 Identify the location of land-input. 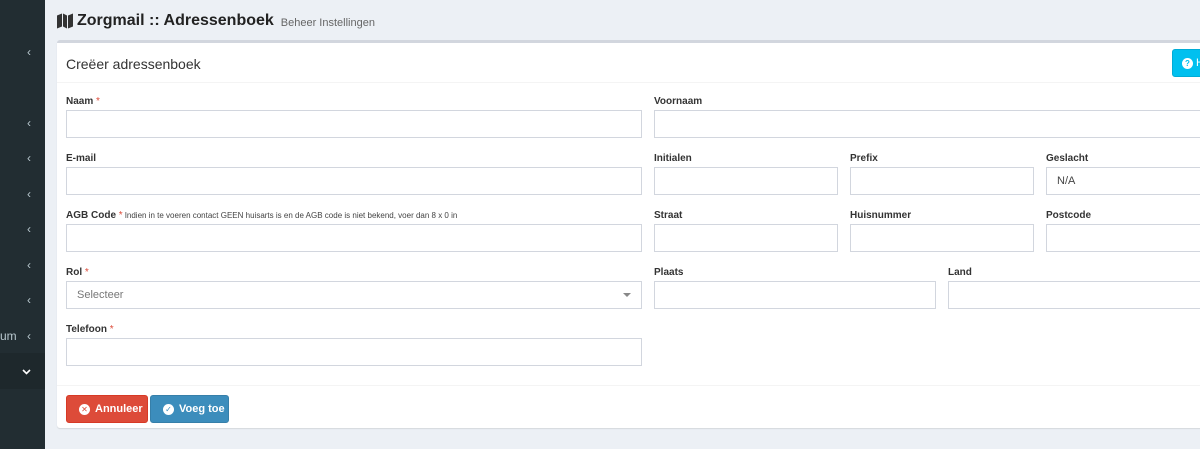
(1074, 295).